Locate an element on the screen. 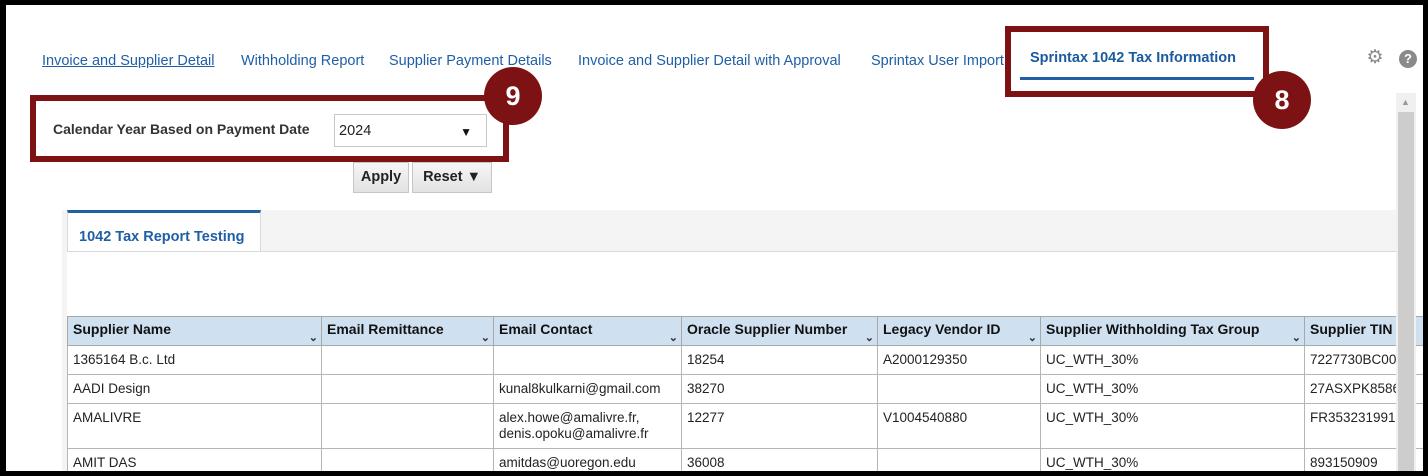 This screenshot has width=1428, height=476. cell-oracle-supplier-number: 18254 is located at coordinates (779, 360).